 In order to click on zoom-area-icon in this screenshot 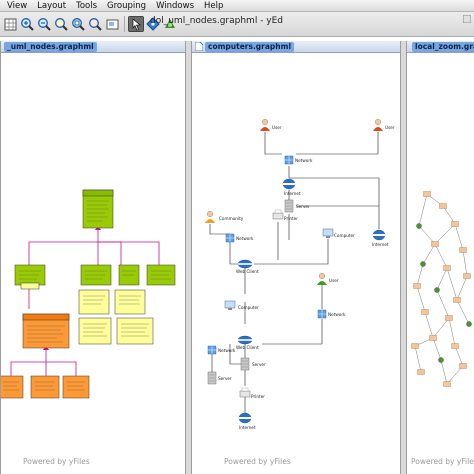, I will do `click(78, 24)`.